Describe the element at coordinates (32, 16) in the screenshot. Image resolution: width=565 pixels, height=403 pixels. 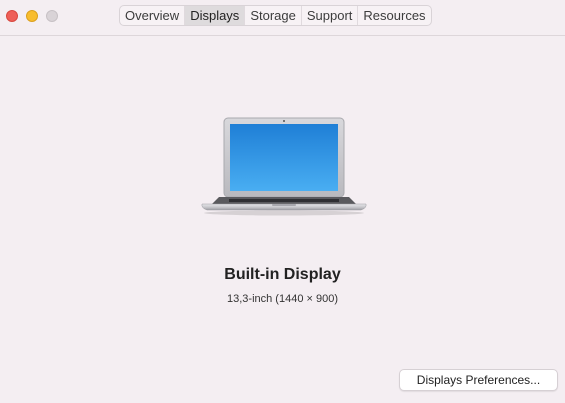
I see `minimize-window-button` at that location.